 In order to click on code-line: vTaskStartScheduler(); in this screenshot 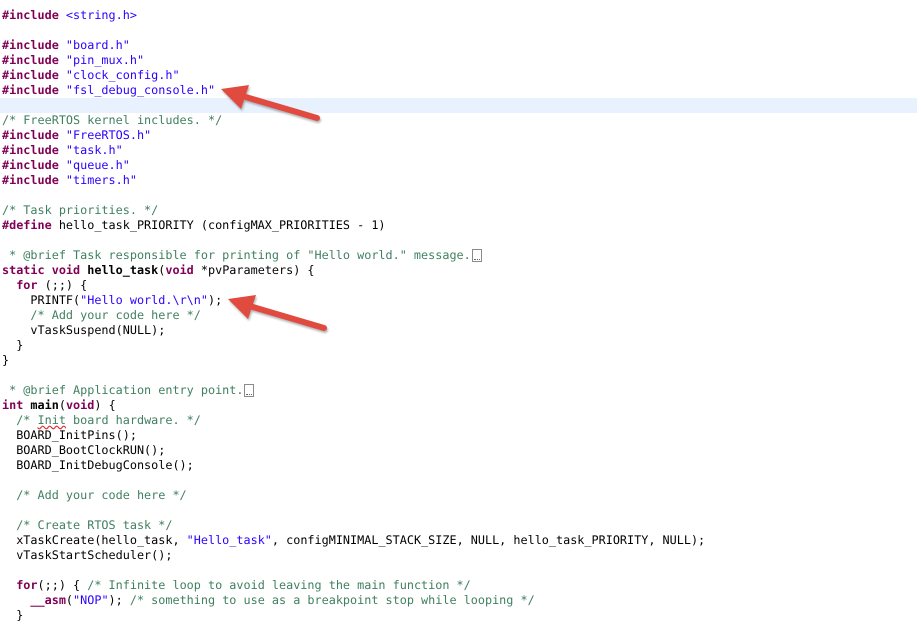, I will do `click(93, 555)`.